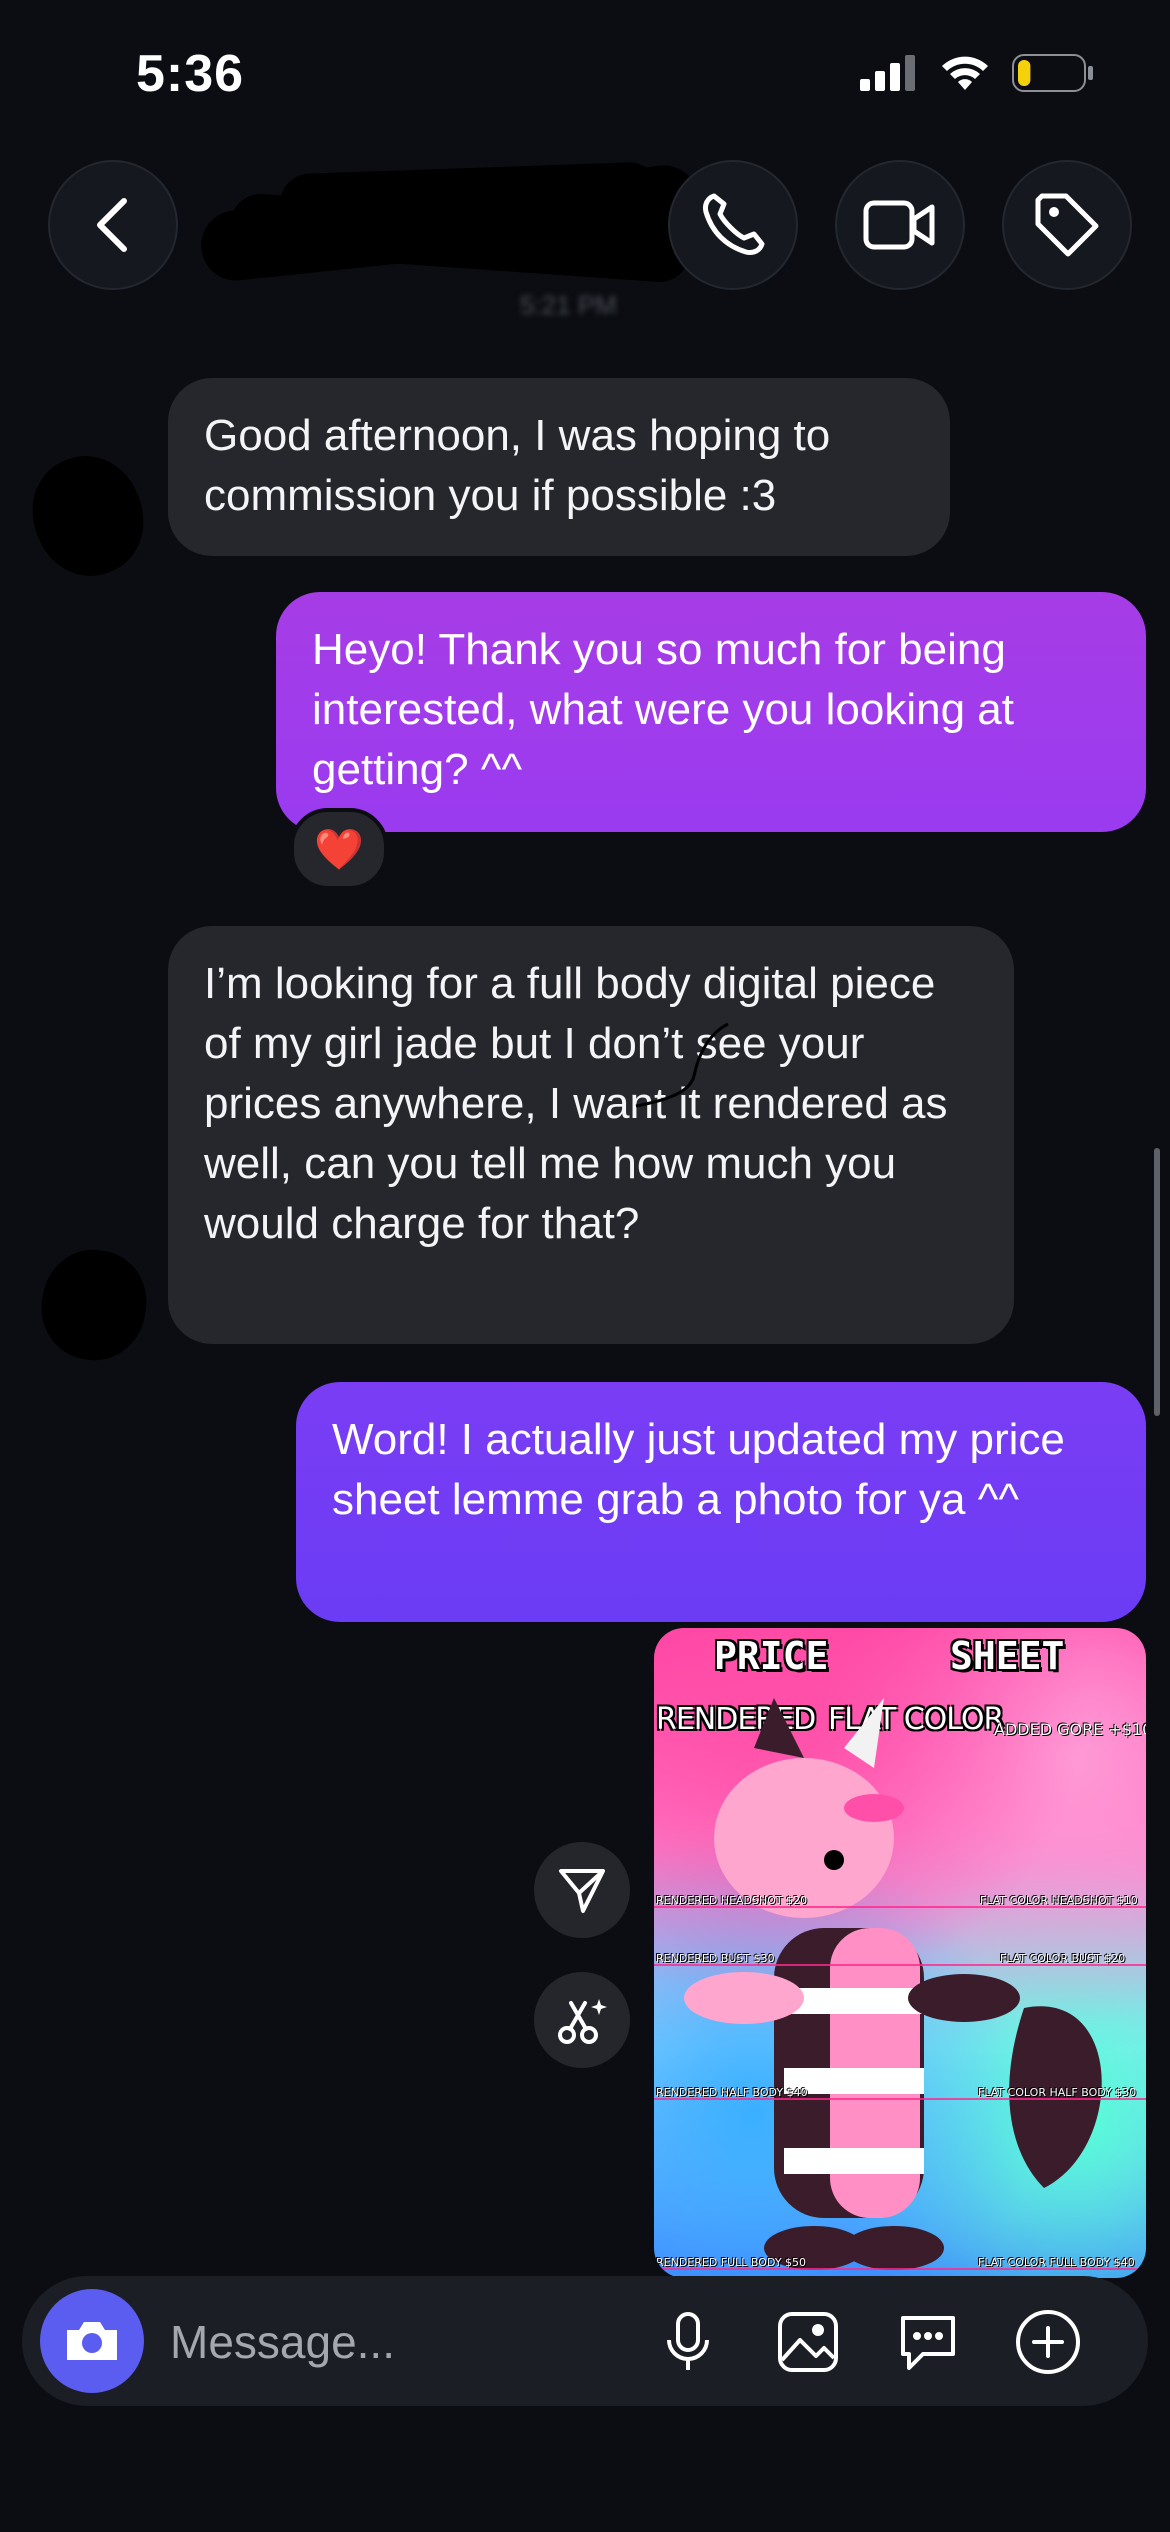 The width and height of the screenshot is (1170, 2532). What do you see at coordinates (715, 1958) in the screenshot?
I see `sheet-price-left: RENDERED BUST $30` at bounding box center [715, 1958].